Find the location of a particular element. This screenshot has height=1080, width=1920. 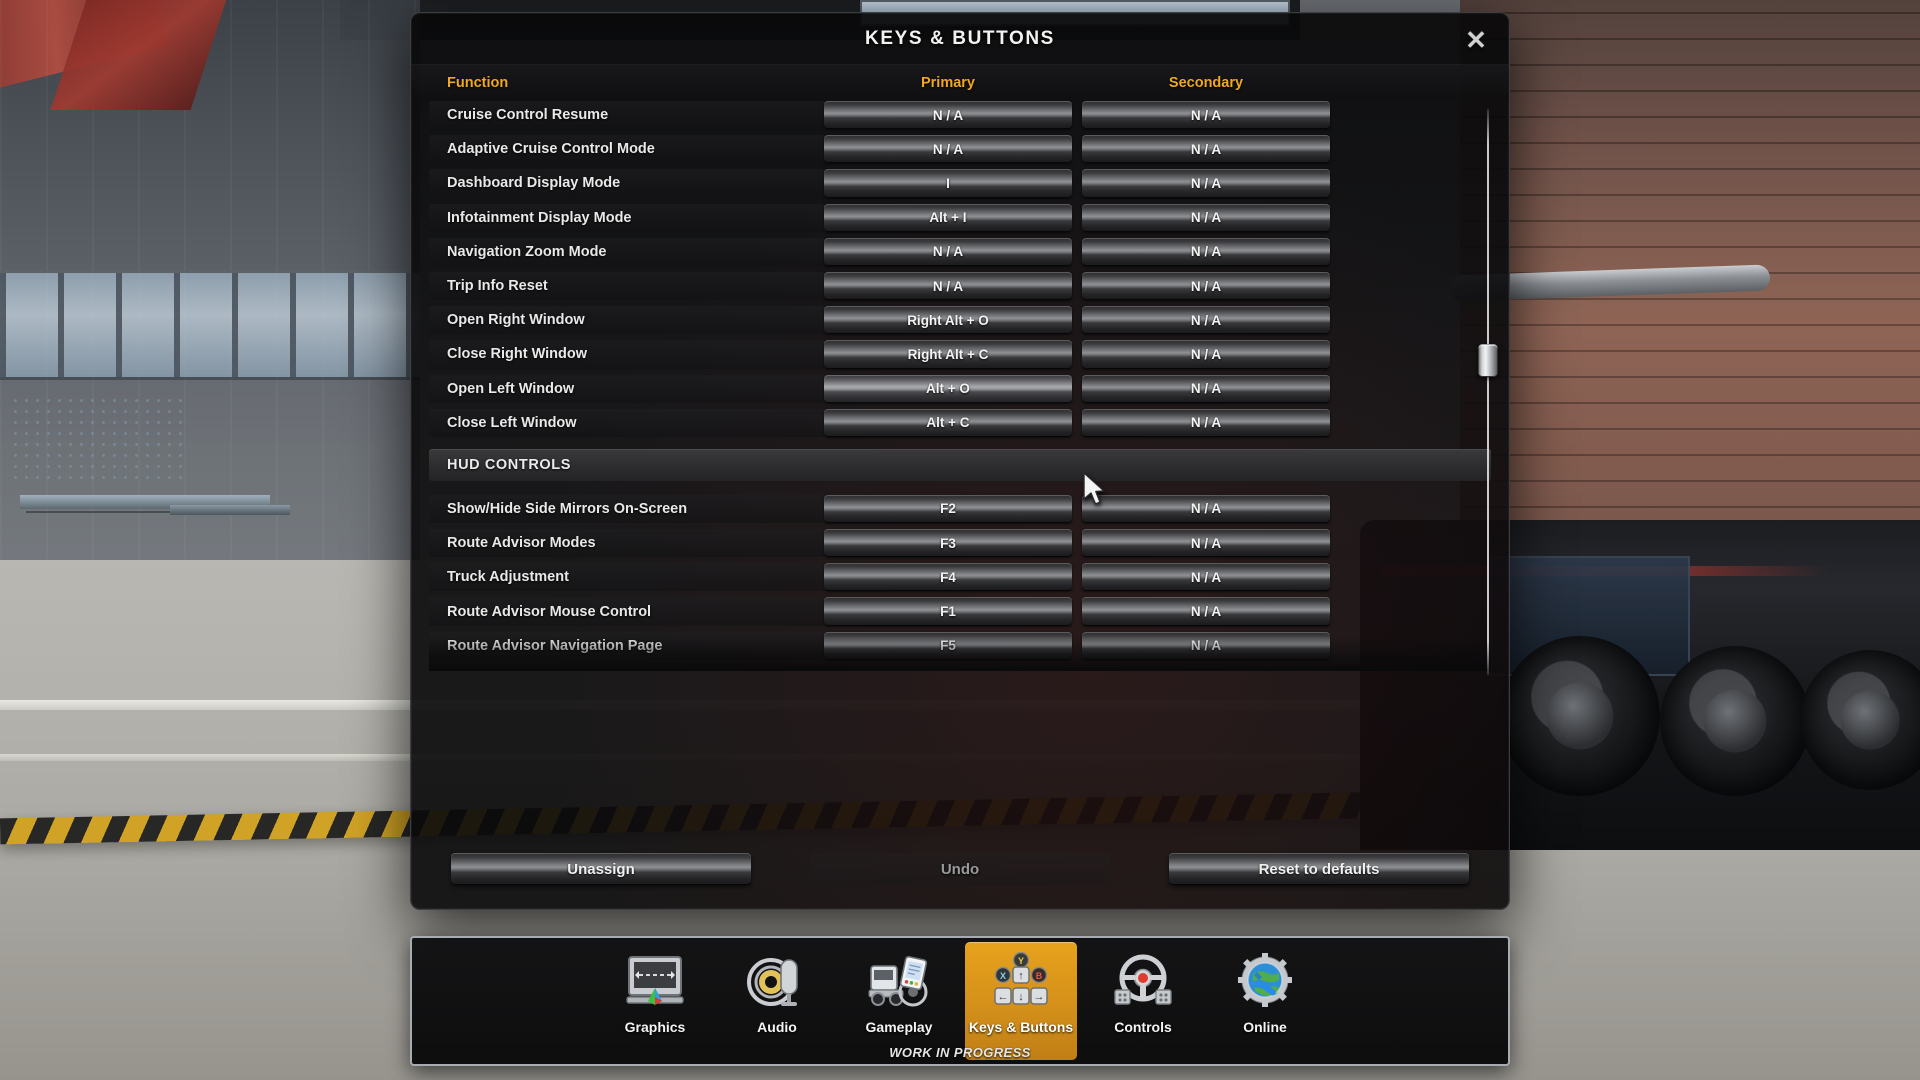

binding-row: Dashboard Display Mode I N / A is located at coordinates (960, 183).